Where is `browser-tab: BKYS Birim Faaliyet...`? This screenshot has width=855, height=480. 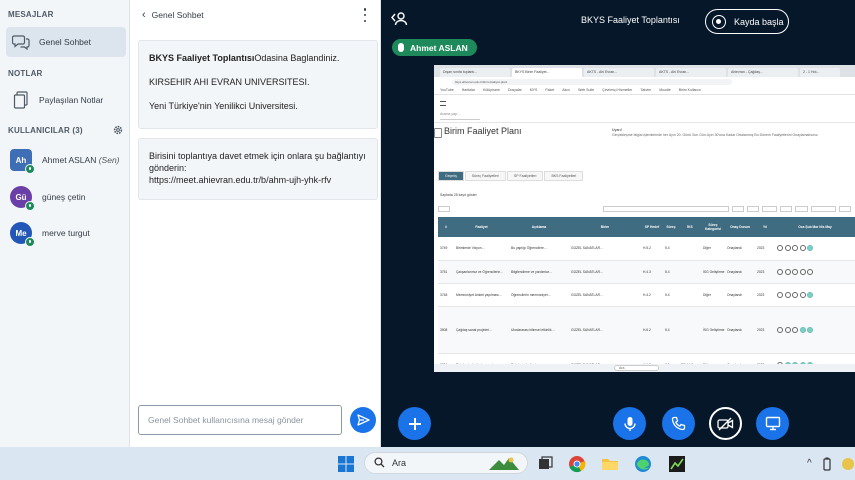 browser-tab: BKYS Birim Faaliyet... is located at coordinates (547, 72).